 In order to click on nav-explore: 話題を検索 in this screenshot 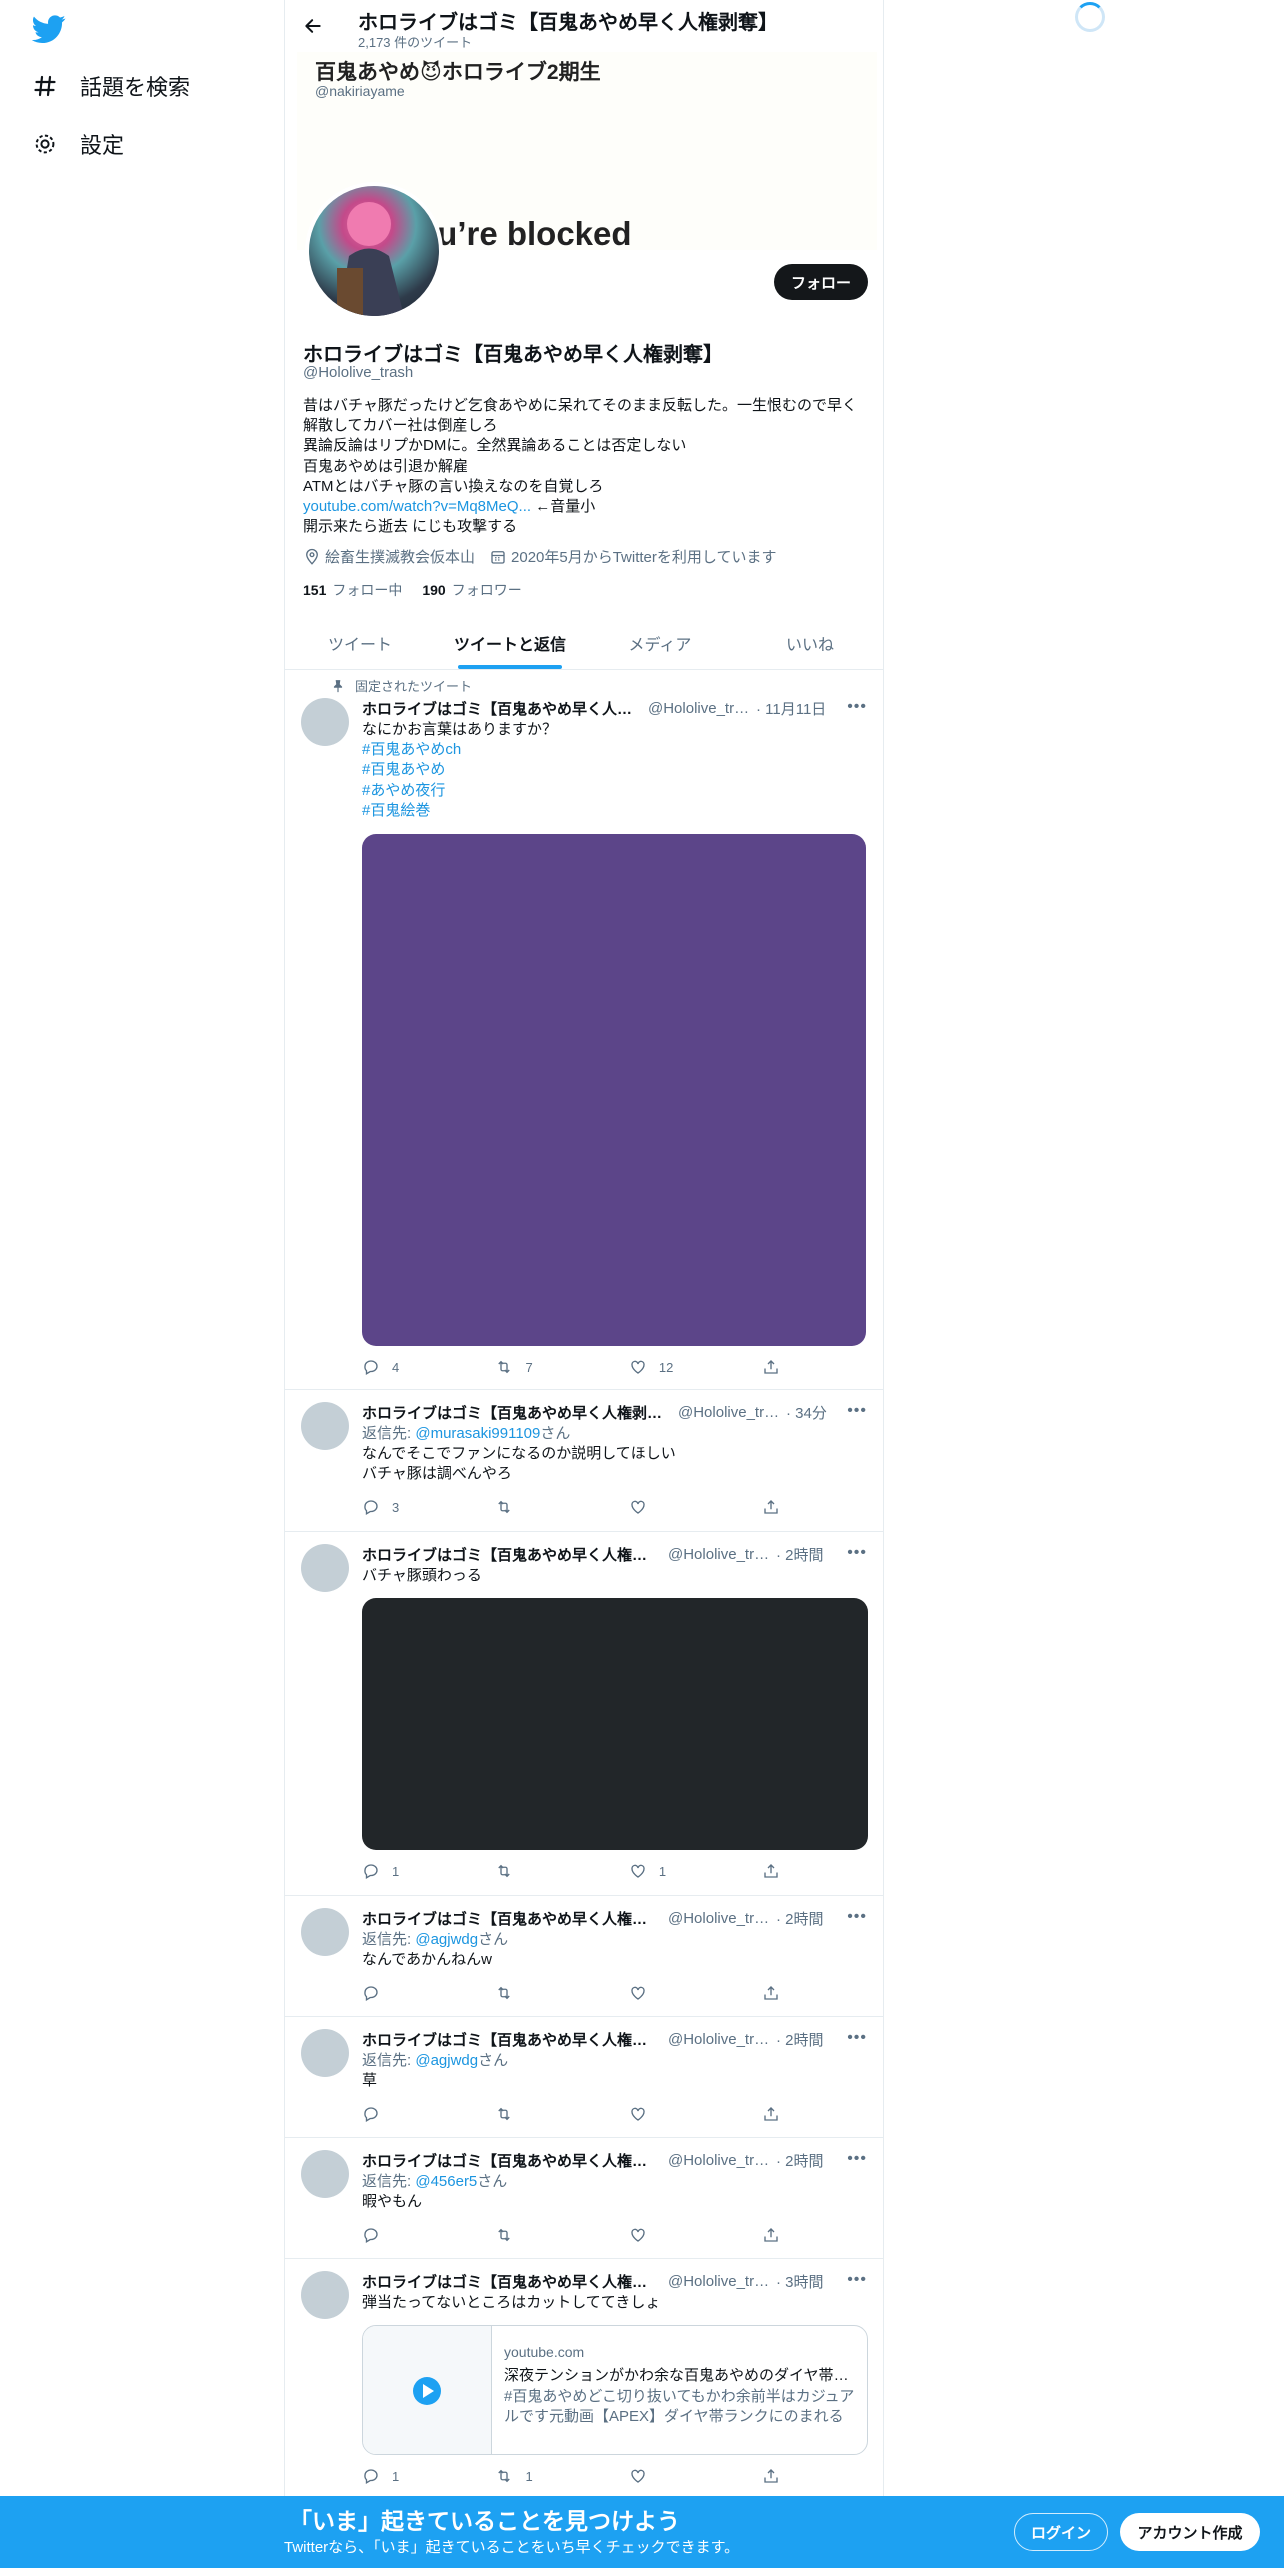, I will do `click(111, 86)`.